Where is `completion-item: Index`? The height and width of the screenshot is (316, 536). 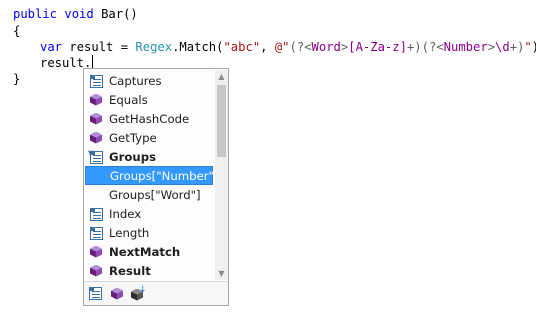 completion-item: Index is located at coordinates (149, 213).